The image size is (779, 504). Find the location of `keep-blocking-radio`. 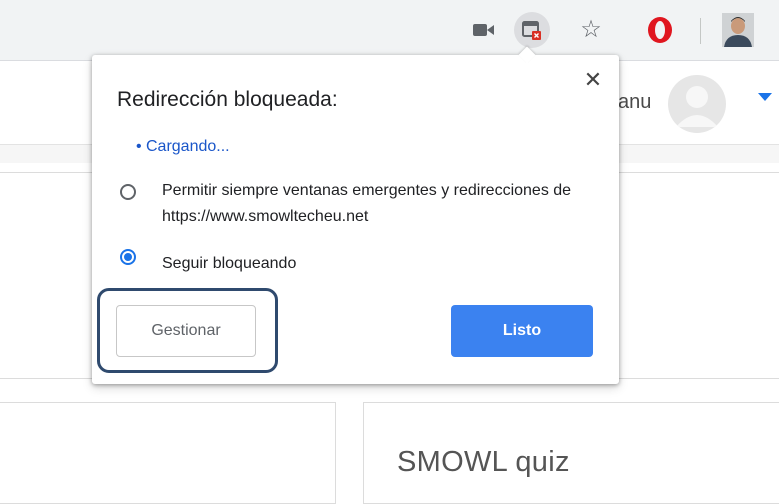

keep-blocking-radio is located at coordinates (128, 257).